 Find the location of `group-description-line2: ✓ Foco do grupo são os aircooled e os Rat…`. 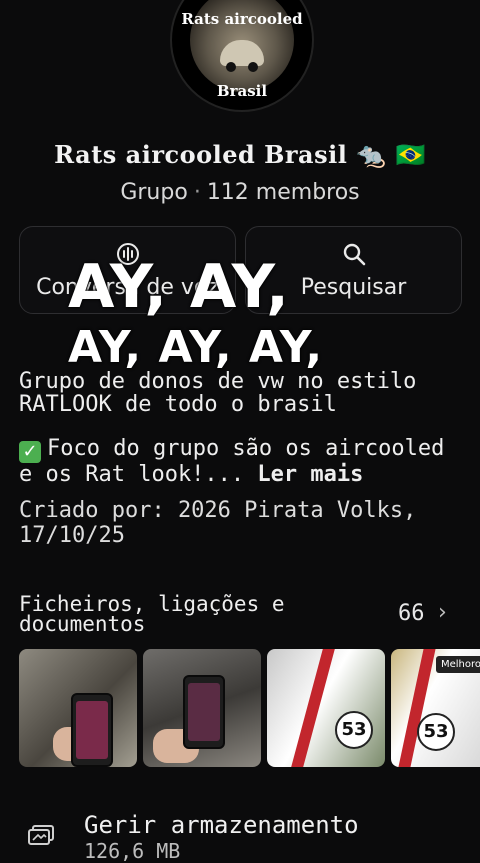

group-description-line2: ✓ Foco do grupo são os aircooled e os Rat… is located at coordinates (244, 461).